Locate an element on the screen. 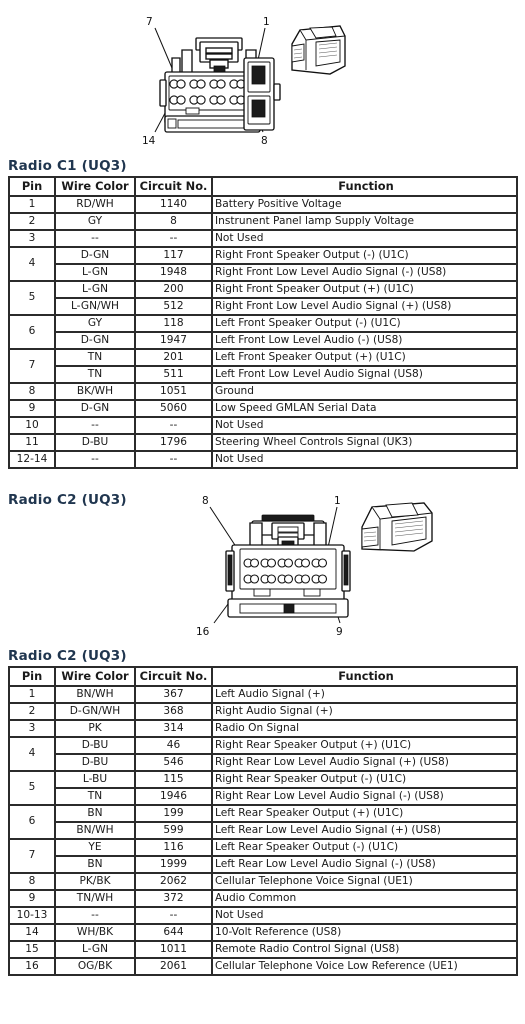 The width and height of the screenshot is (525, 1024). cell-pin: 8 is located at coordinates (32, 881).